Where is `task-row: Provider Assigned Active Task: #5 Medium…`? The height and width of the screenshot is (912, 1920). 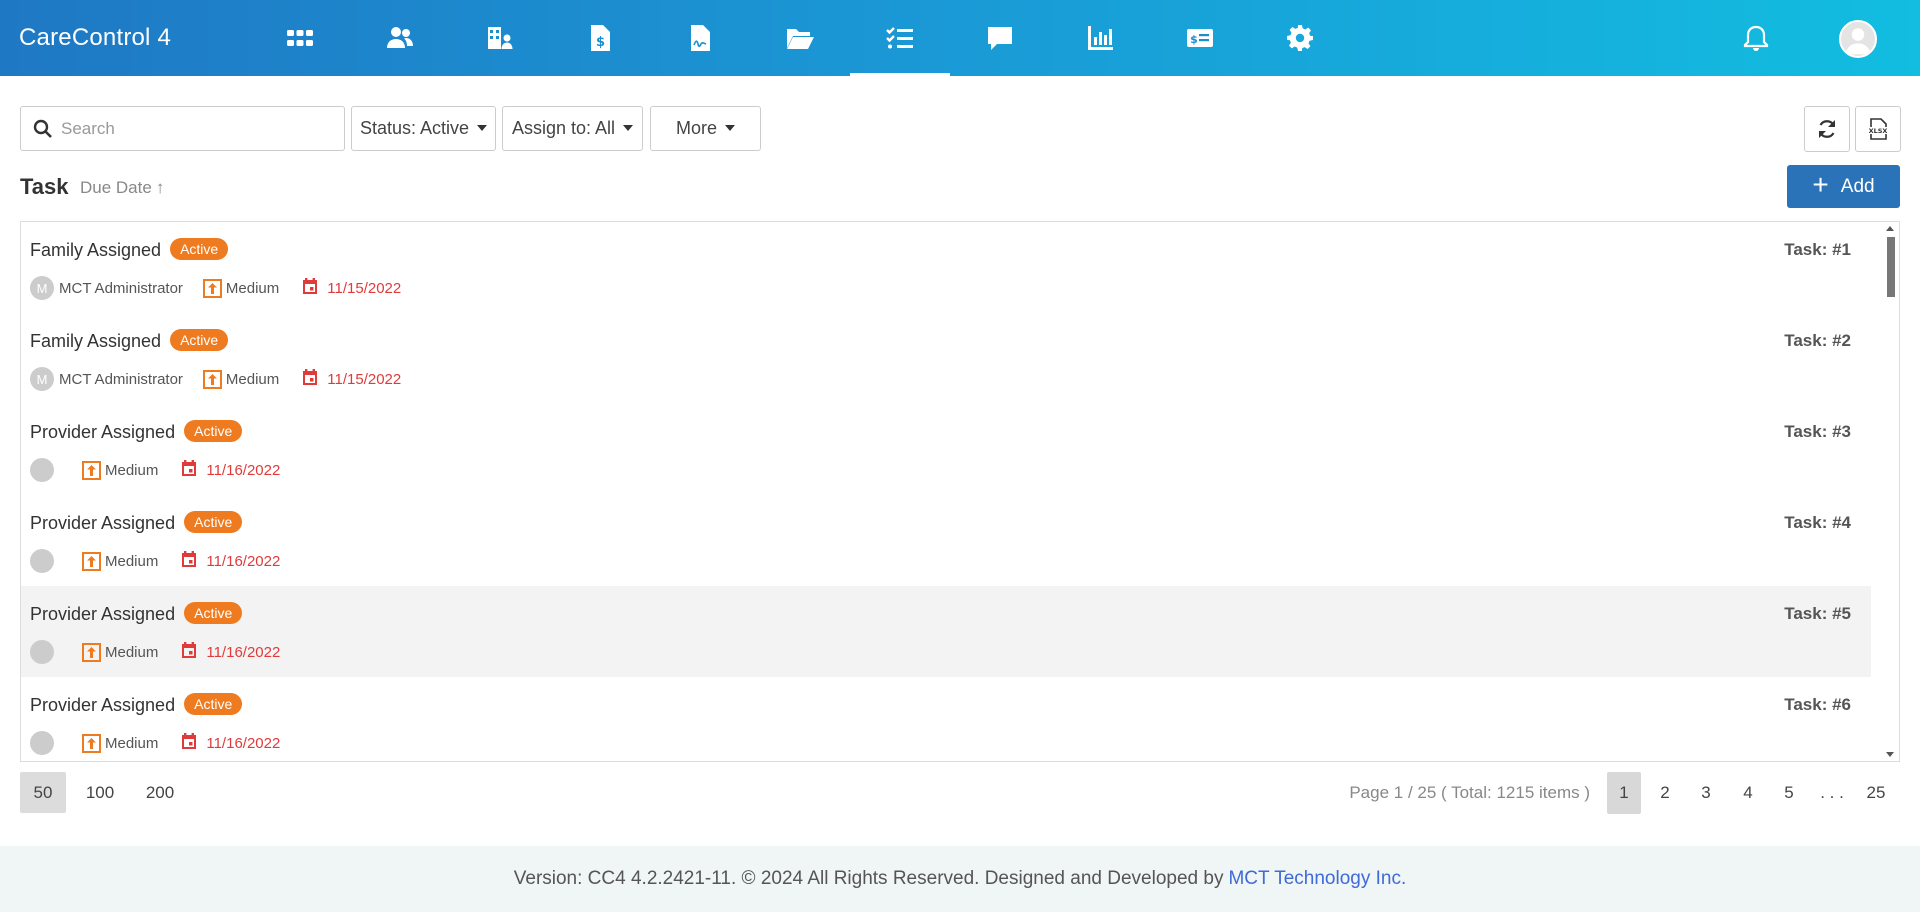 task-row: Provider Assigned Active Task: #5 Medium… is located at coordinates (946, 631).